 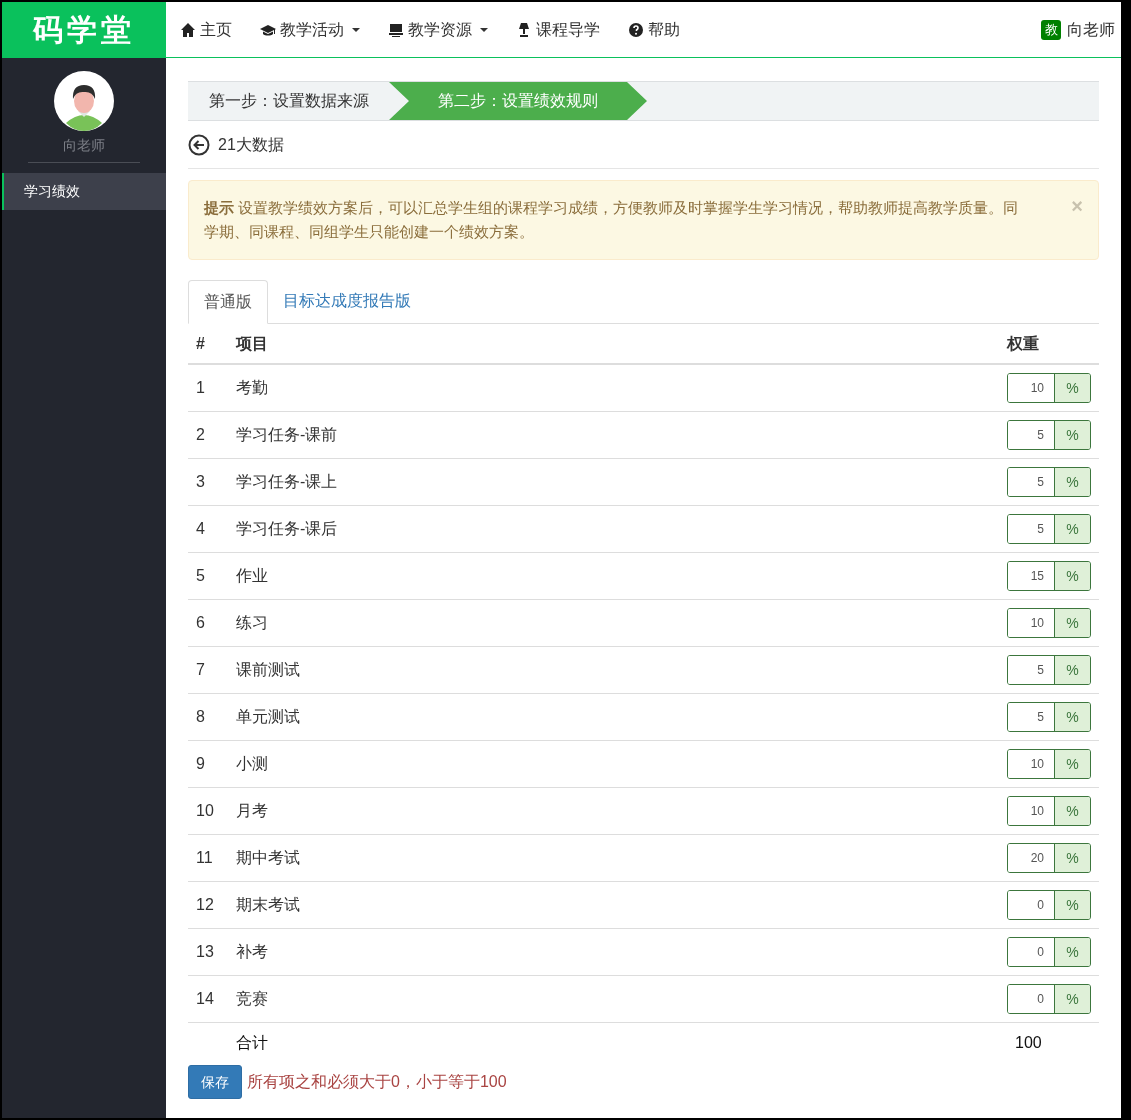 What do you see at coordinates (252, 952) in the screenshot?
I see `table-cell-text: 补考` at bounding box center [252, 952].